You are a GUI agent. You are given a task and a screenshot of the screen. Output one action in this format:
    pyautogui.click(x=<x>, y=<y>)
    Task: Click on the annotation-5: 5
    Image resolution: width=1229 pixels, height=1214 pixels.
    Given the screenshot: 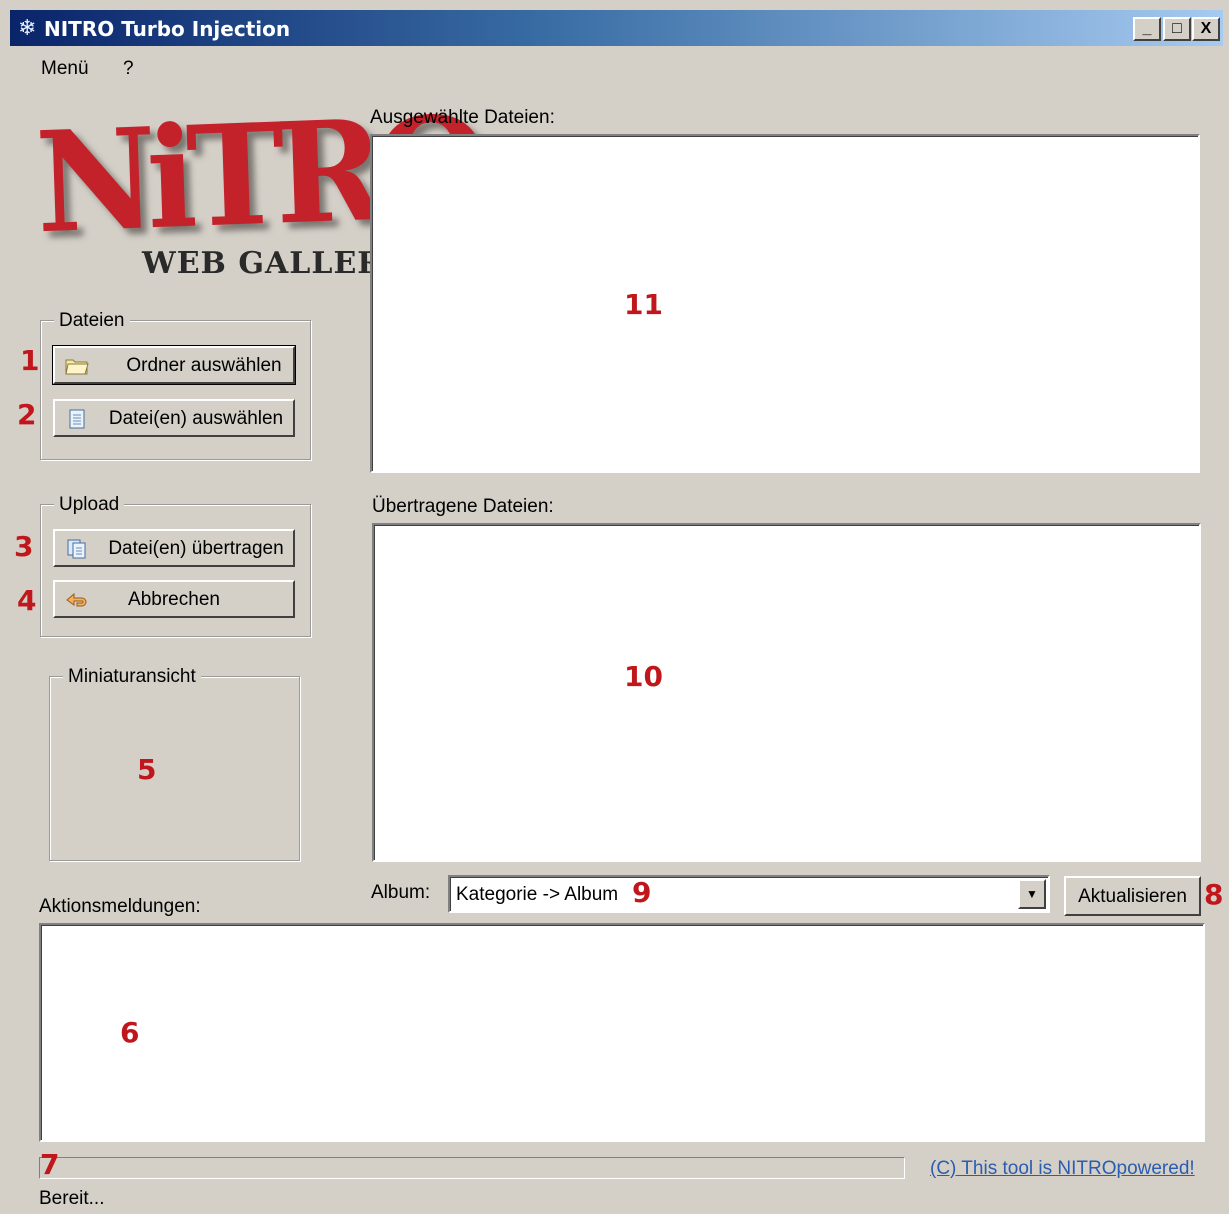 What is the action you would take?
    pyautogui.click(x=147, y=769)
    